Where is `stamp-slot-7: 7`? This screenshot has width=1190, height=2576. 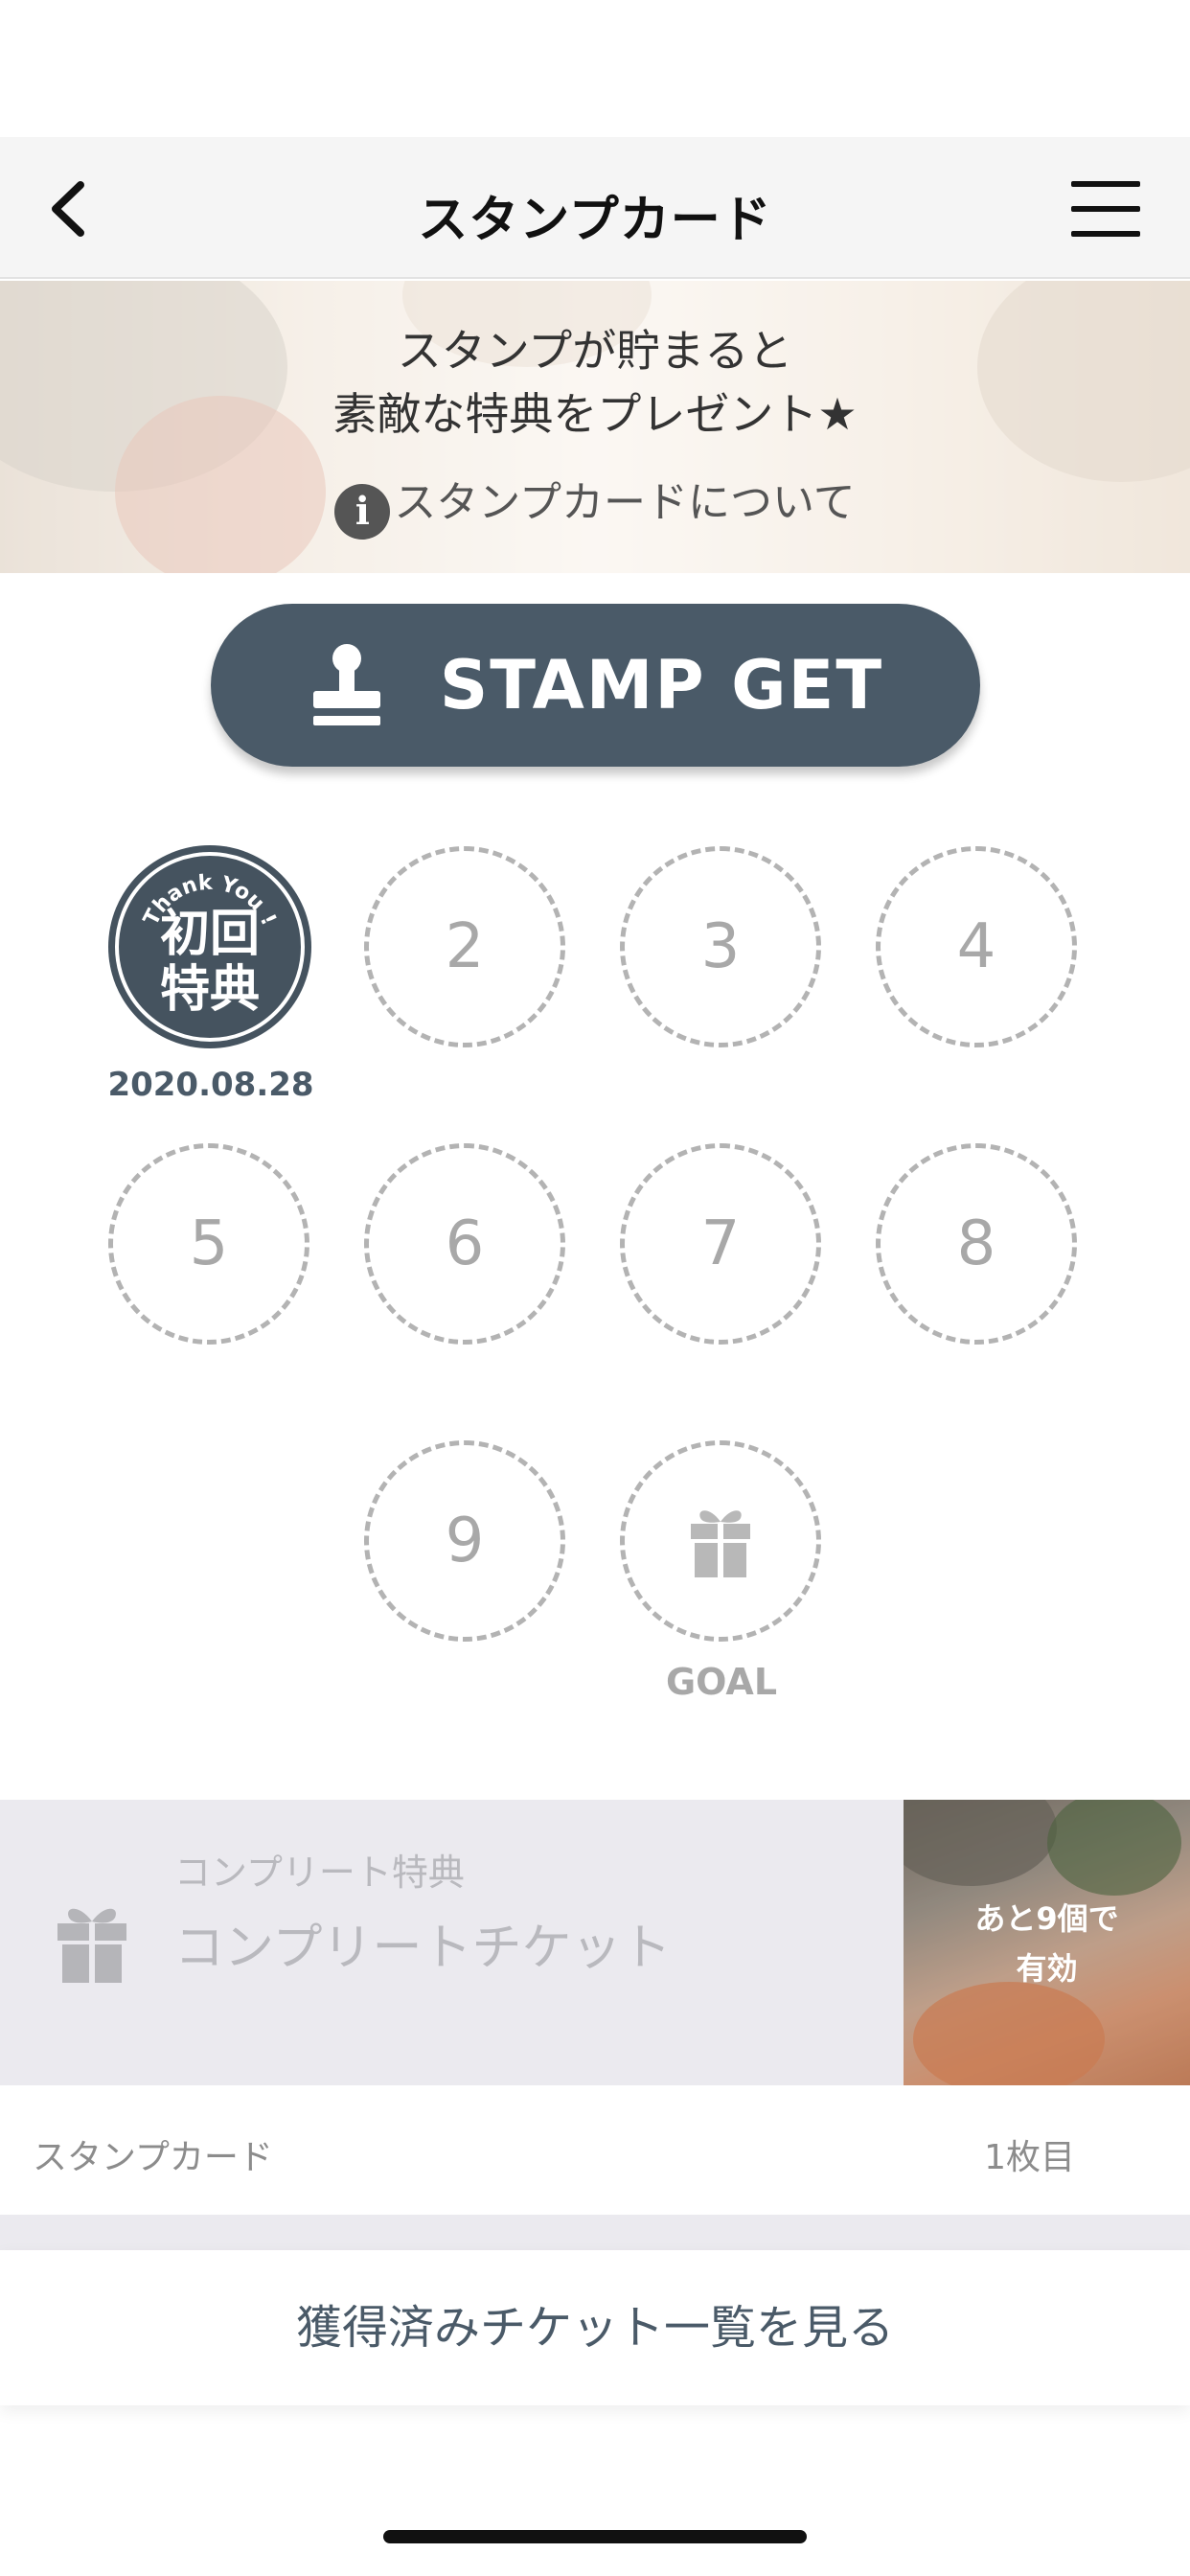 stamp-slot-7: 7 is located at coordinates (720, 1244).